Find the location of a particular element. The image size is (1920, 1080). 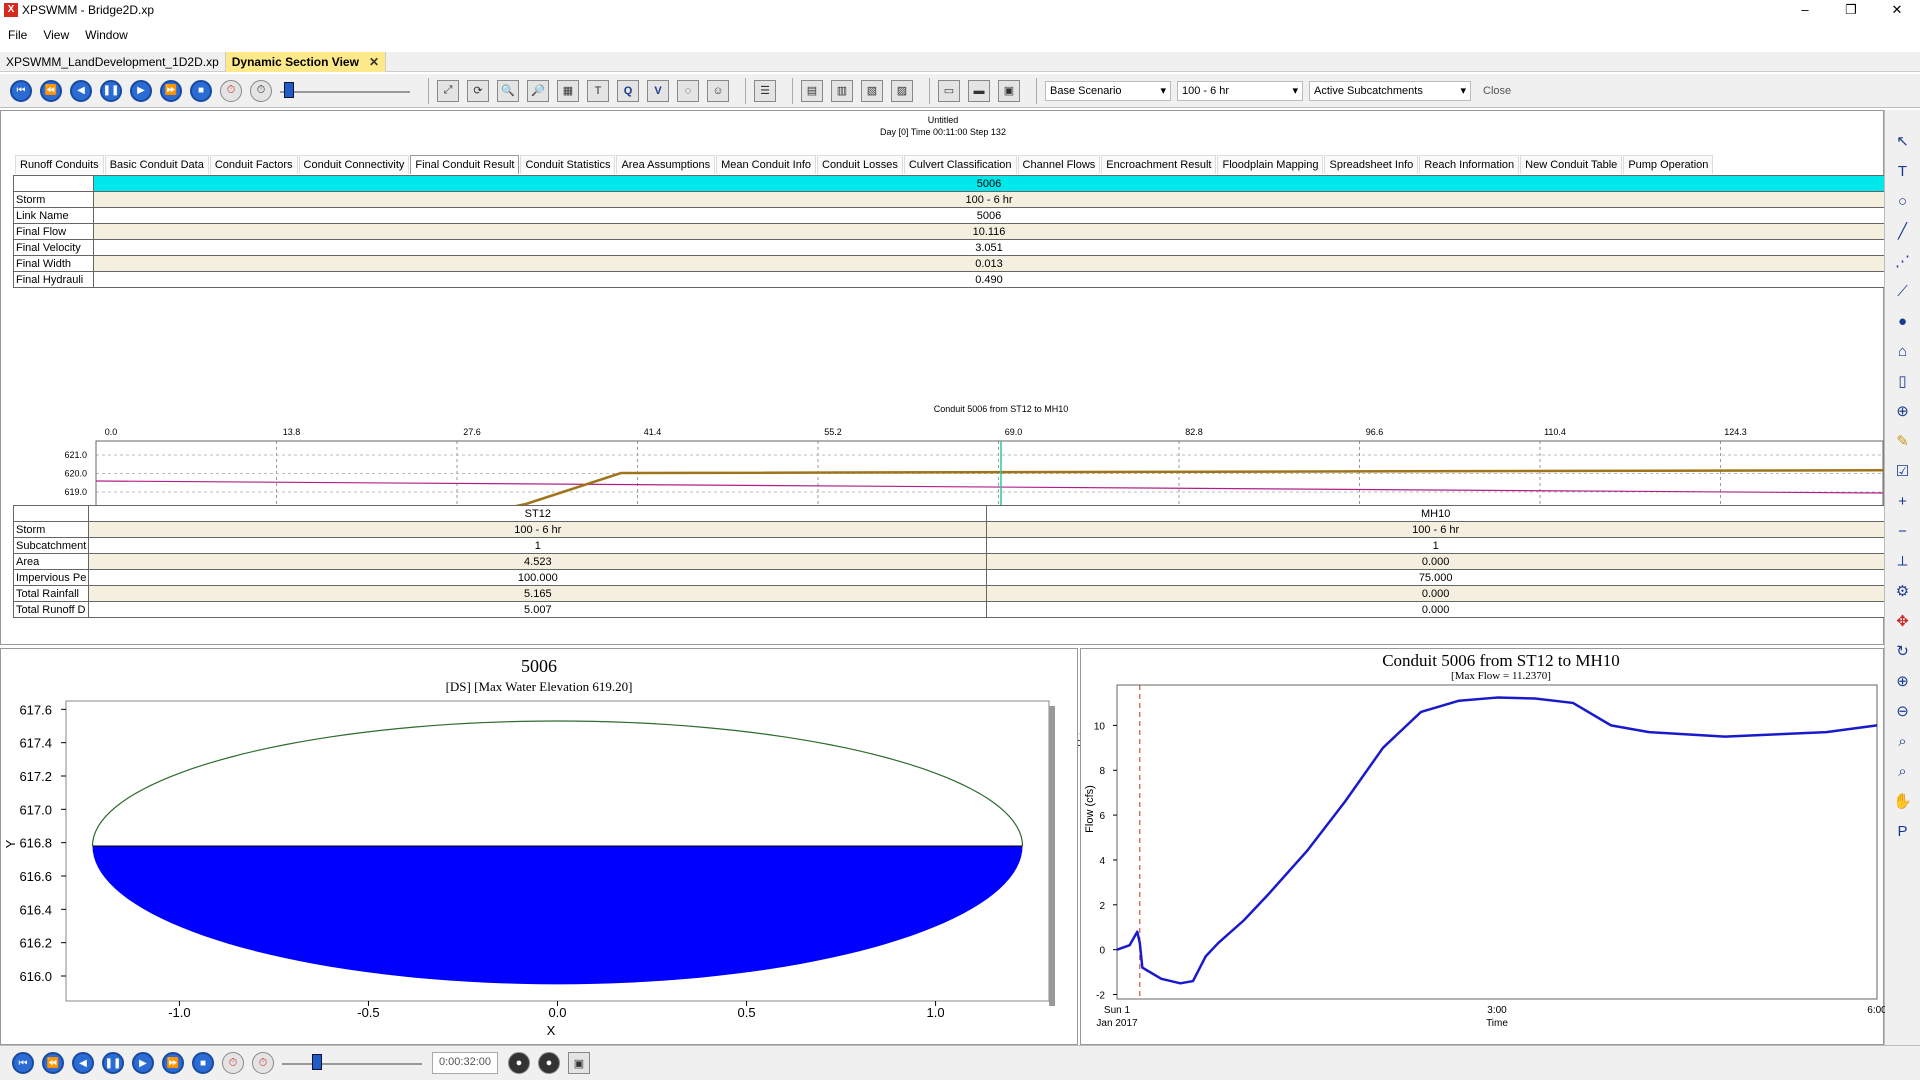

close-window-button: ✕ is located at coordinates (1897, 10).